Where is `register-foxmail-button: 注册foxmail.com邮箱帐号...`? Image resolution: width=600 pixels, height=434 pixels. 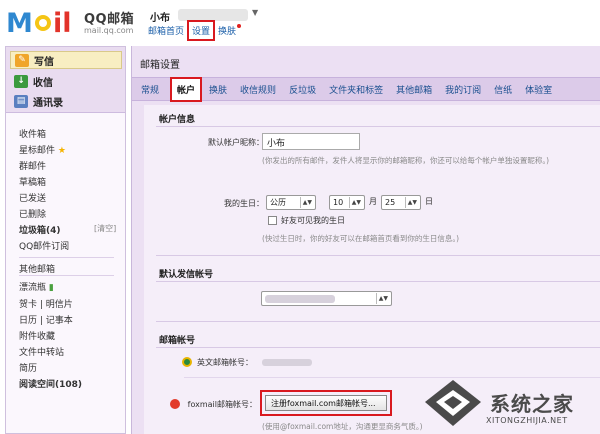 register-foxmail-button: 注册foxmail.com邮箱帐号... is located at coordinates (326, 403).